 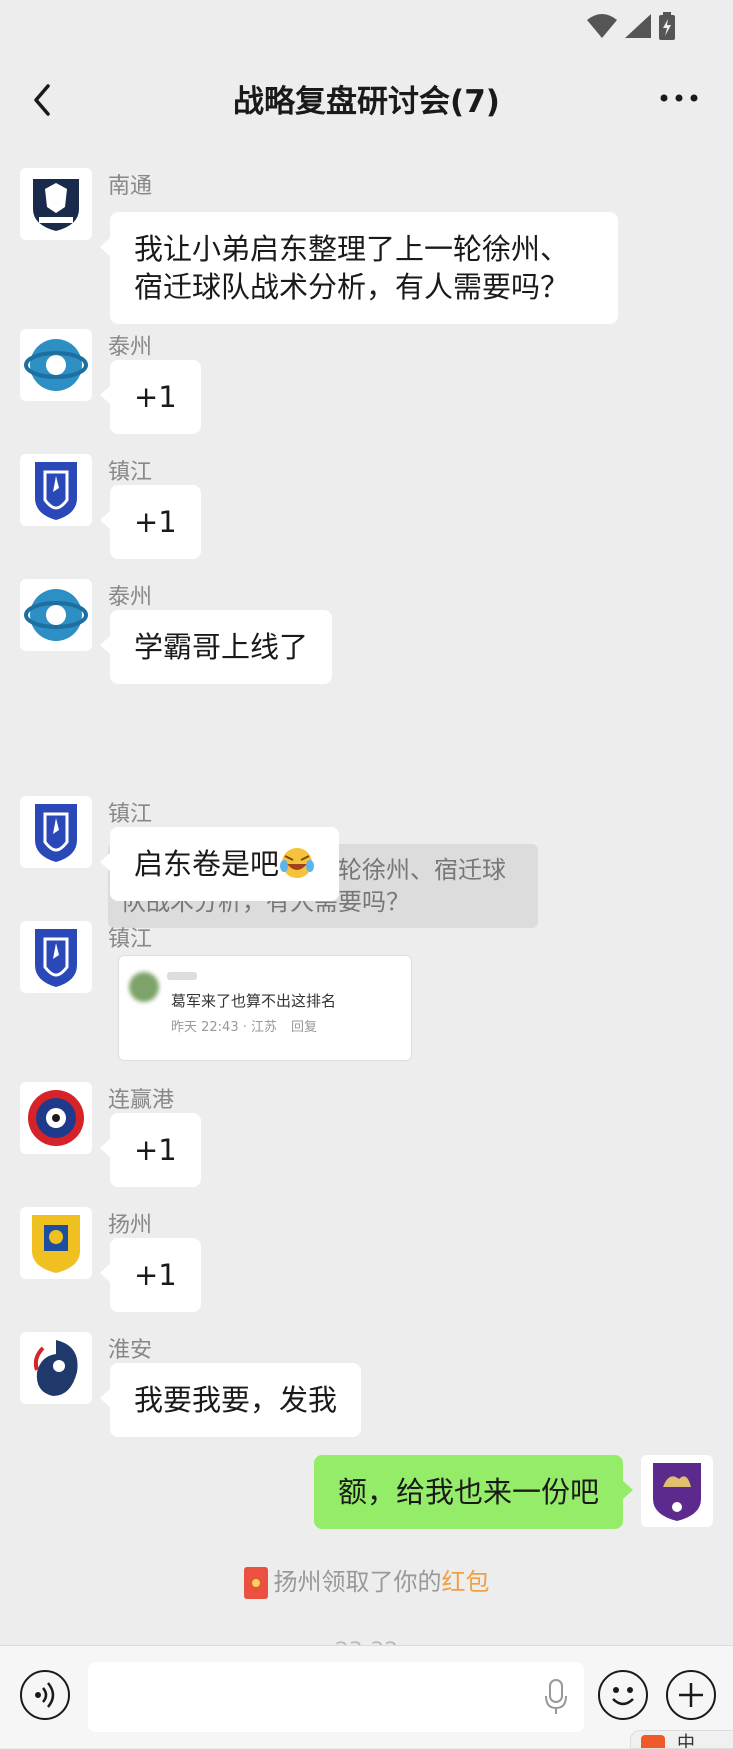 I want to click on plus-button, so click(x=691, y=1695).